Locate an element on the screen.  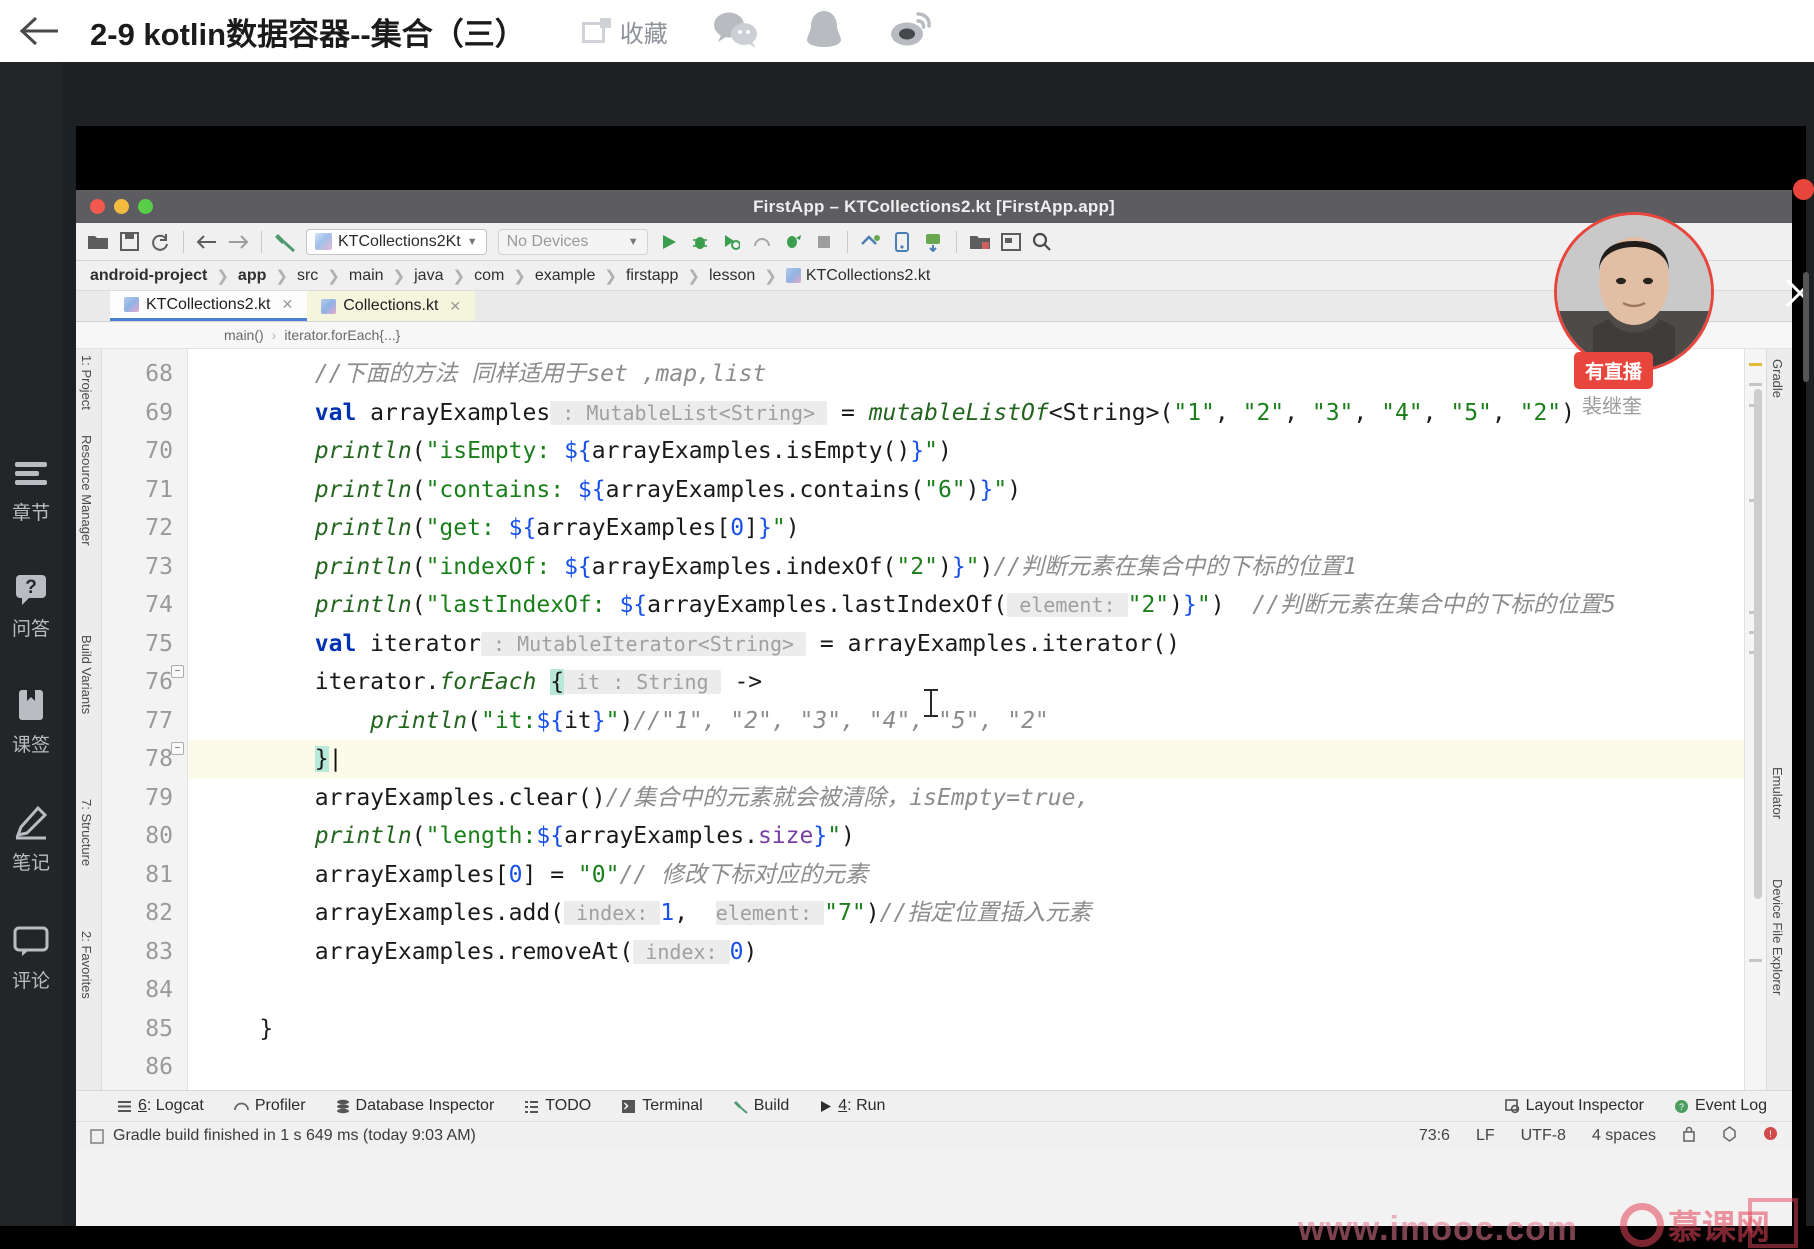
profile-icon is located at coordinates (762, 242).